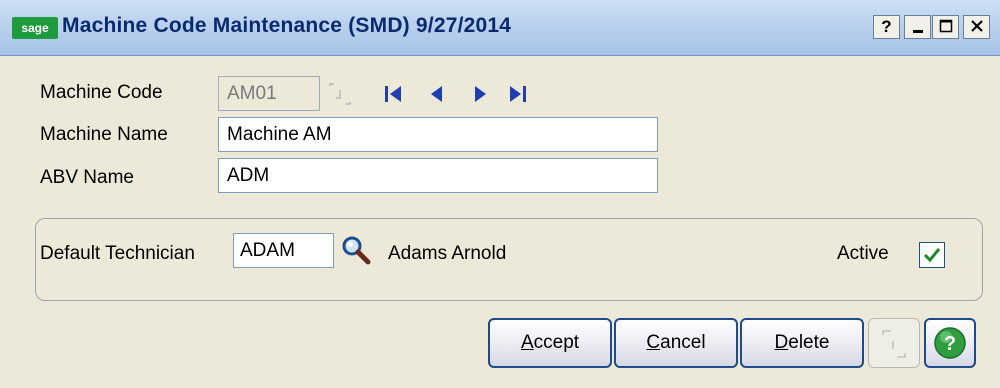 The width and height of the screenshot is (1000, 388). I want to click on technician-name: Adams Arnold, so click(447, 253).